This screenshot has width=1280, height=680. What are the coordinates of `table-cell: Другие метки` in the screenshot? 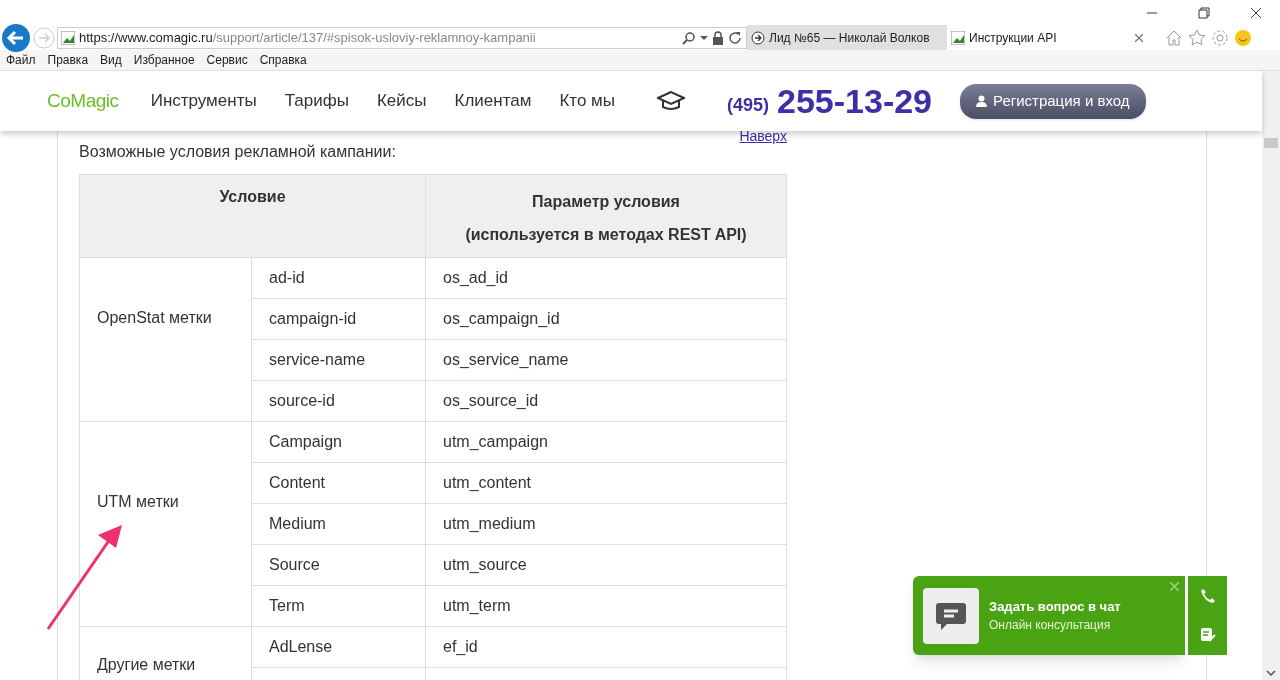 It's located at (146, 664).